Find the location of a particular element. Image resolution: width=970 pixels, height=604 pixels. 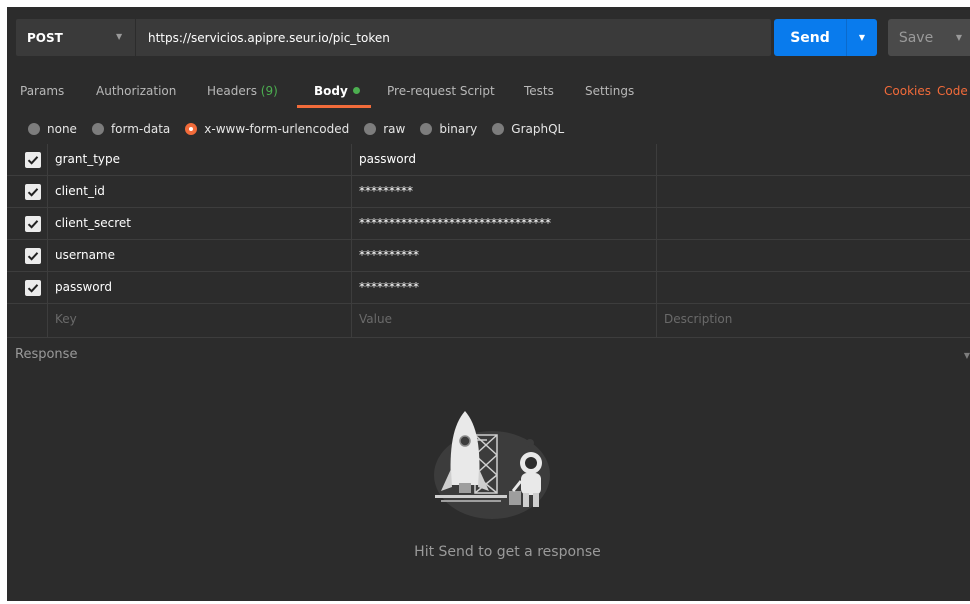

response-empty-hint: Hit Send to get a response is located at coordinates (507, 552).